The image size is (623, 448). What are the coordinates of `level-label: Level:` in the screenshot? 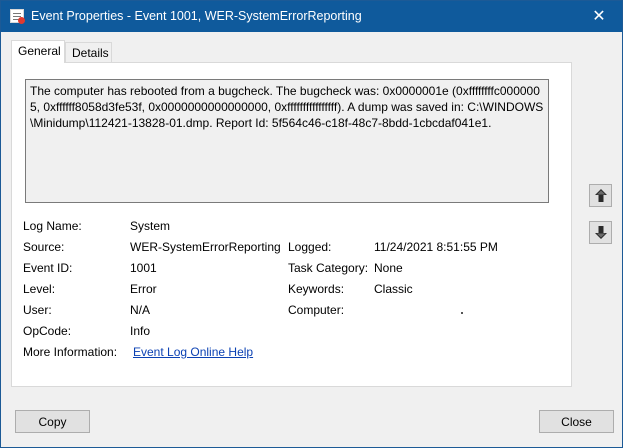 It's located at (39, 289).